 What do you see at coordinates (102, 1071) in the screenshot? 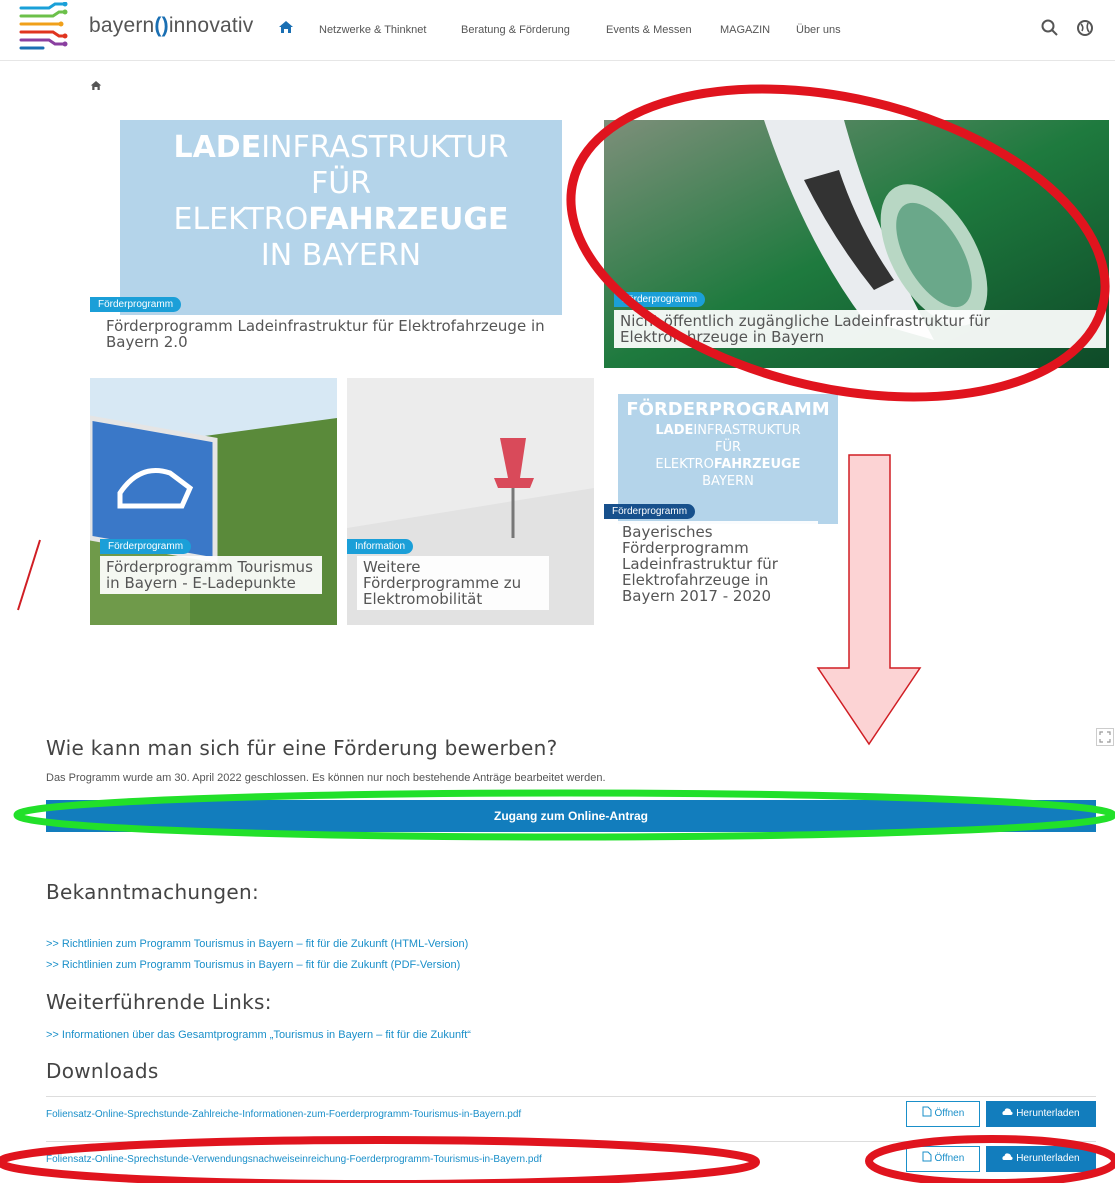
I see `downloads-heading: Downloads` at bounding box center [102, 1071].